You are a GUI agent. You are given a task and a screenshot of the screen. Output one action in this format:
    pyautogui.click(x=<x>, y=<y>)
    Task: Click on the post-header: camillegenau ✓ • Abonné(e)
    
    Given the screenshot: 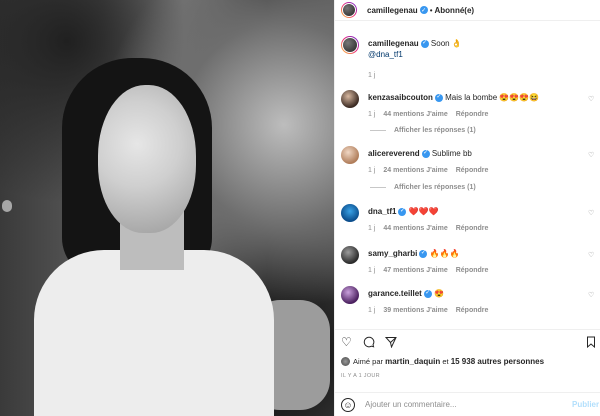 What is the action you would take?
    pyautogui.click(x=467, y=10)
    